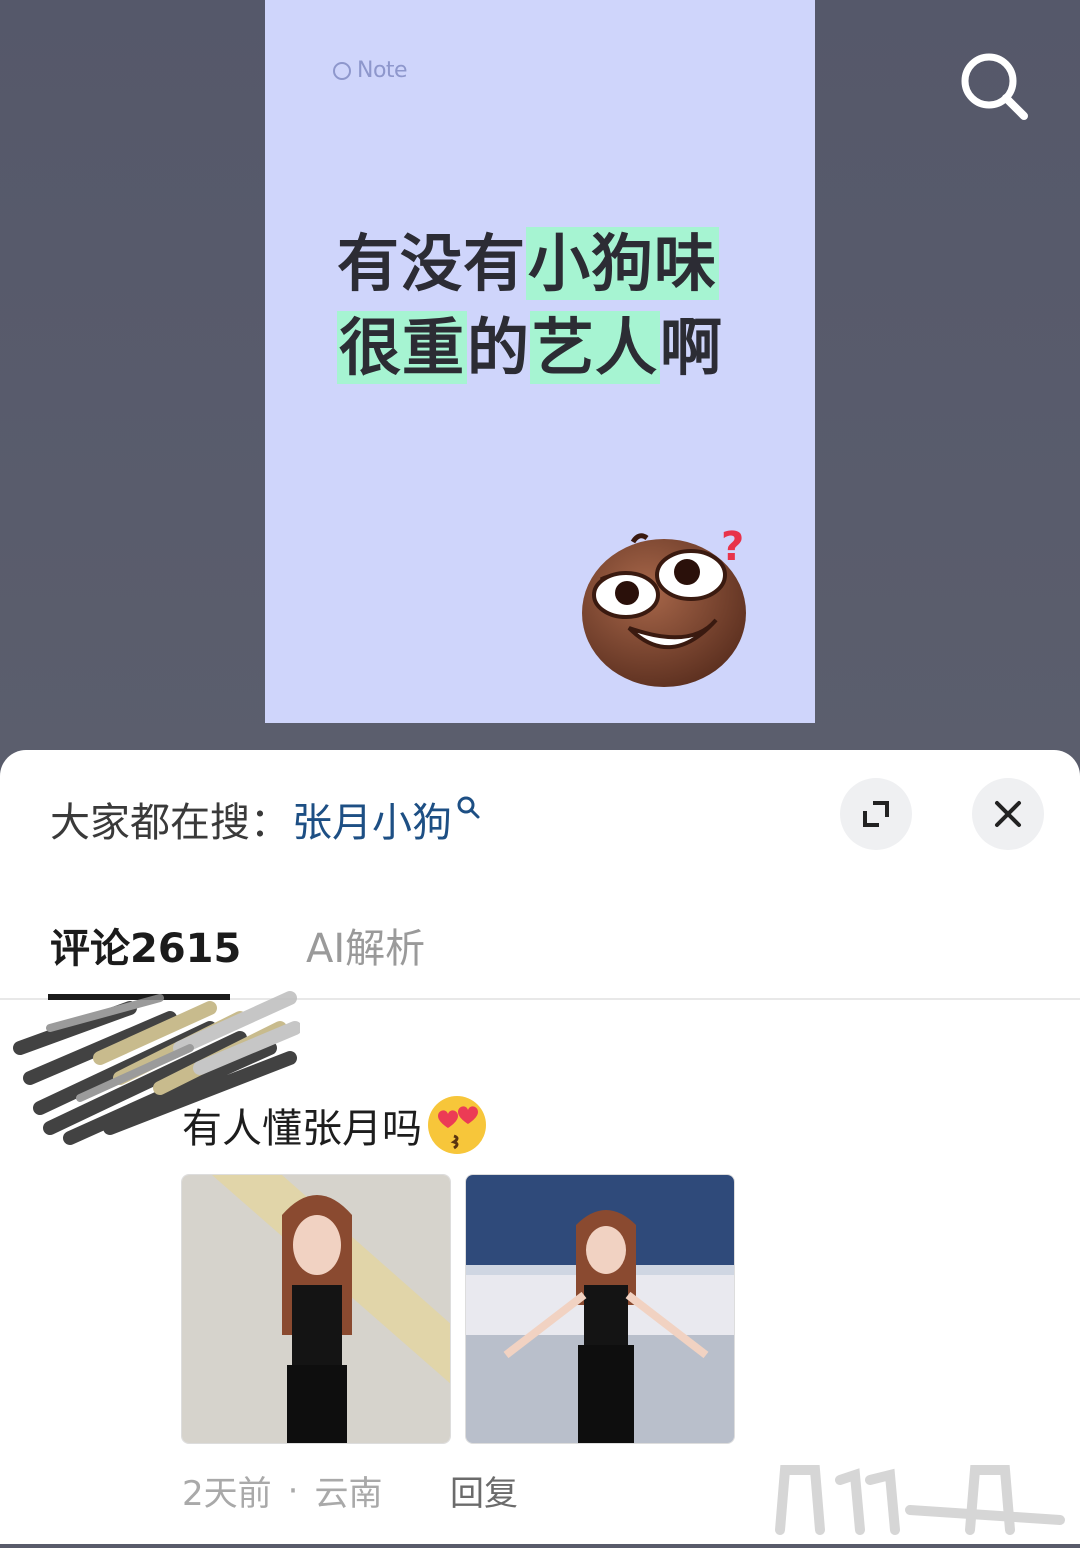  Describe the element at coordinates (920, 1502) in the screenshot. I see `like-area-obscured` at that location.